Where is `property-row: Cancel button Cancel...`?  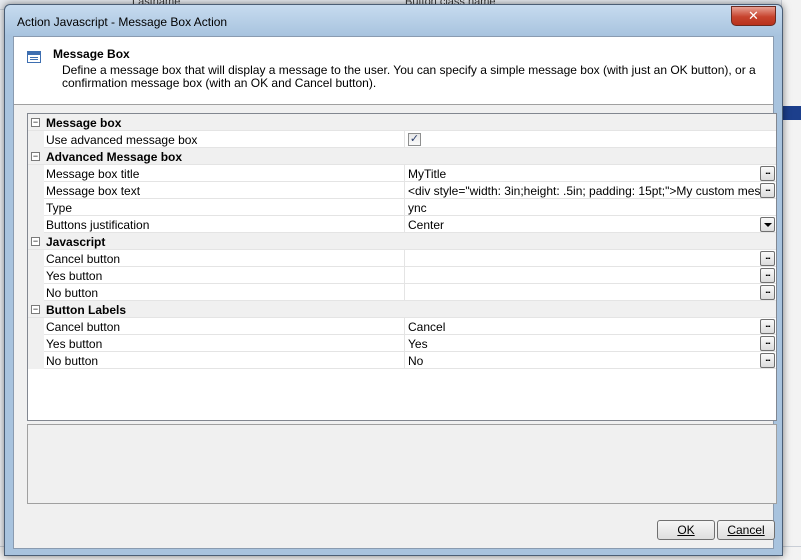
property-row: Cancel button Cancel... is located at coordinates (402, 326).